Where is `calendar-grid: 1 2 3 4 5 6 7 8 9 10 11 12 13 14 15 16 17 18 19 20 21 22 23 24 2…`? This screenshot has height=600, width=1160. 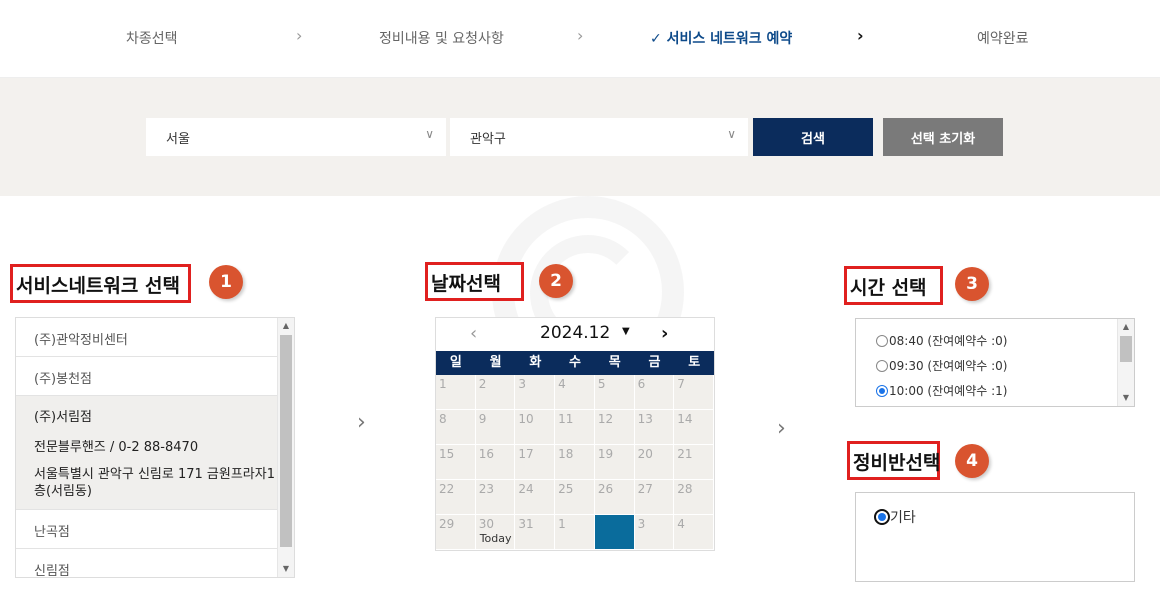 calendar-grid: 1 2 3 4 5 6 7 8 9 10 11 12 13 14 15 16 17 18 19 20 21 22 23 24 2… is located at coordinates (575, 462).